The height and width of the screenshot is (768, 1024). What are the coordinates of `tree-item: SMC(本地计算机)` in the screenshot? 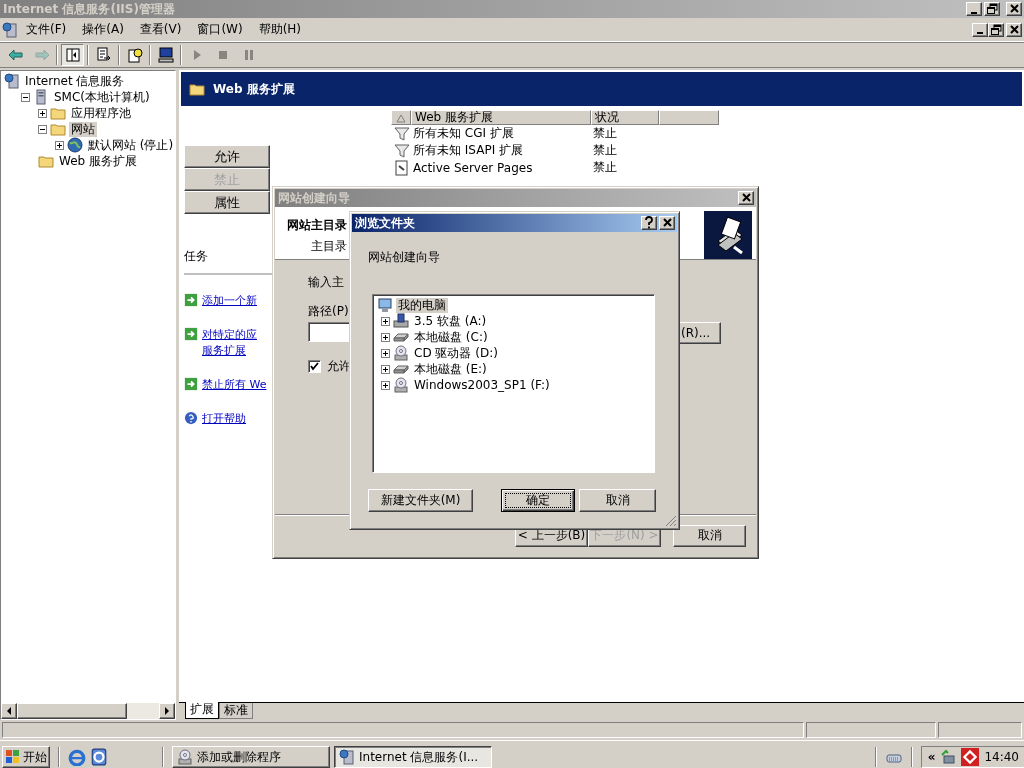 It's located at (102, 97).